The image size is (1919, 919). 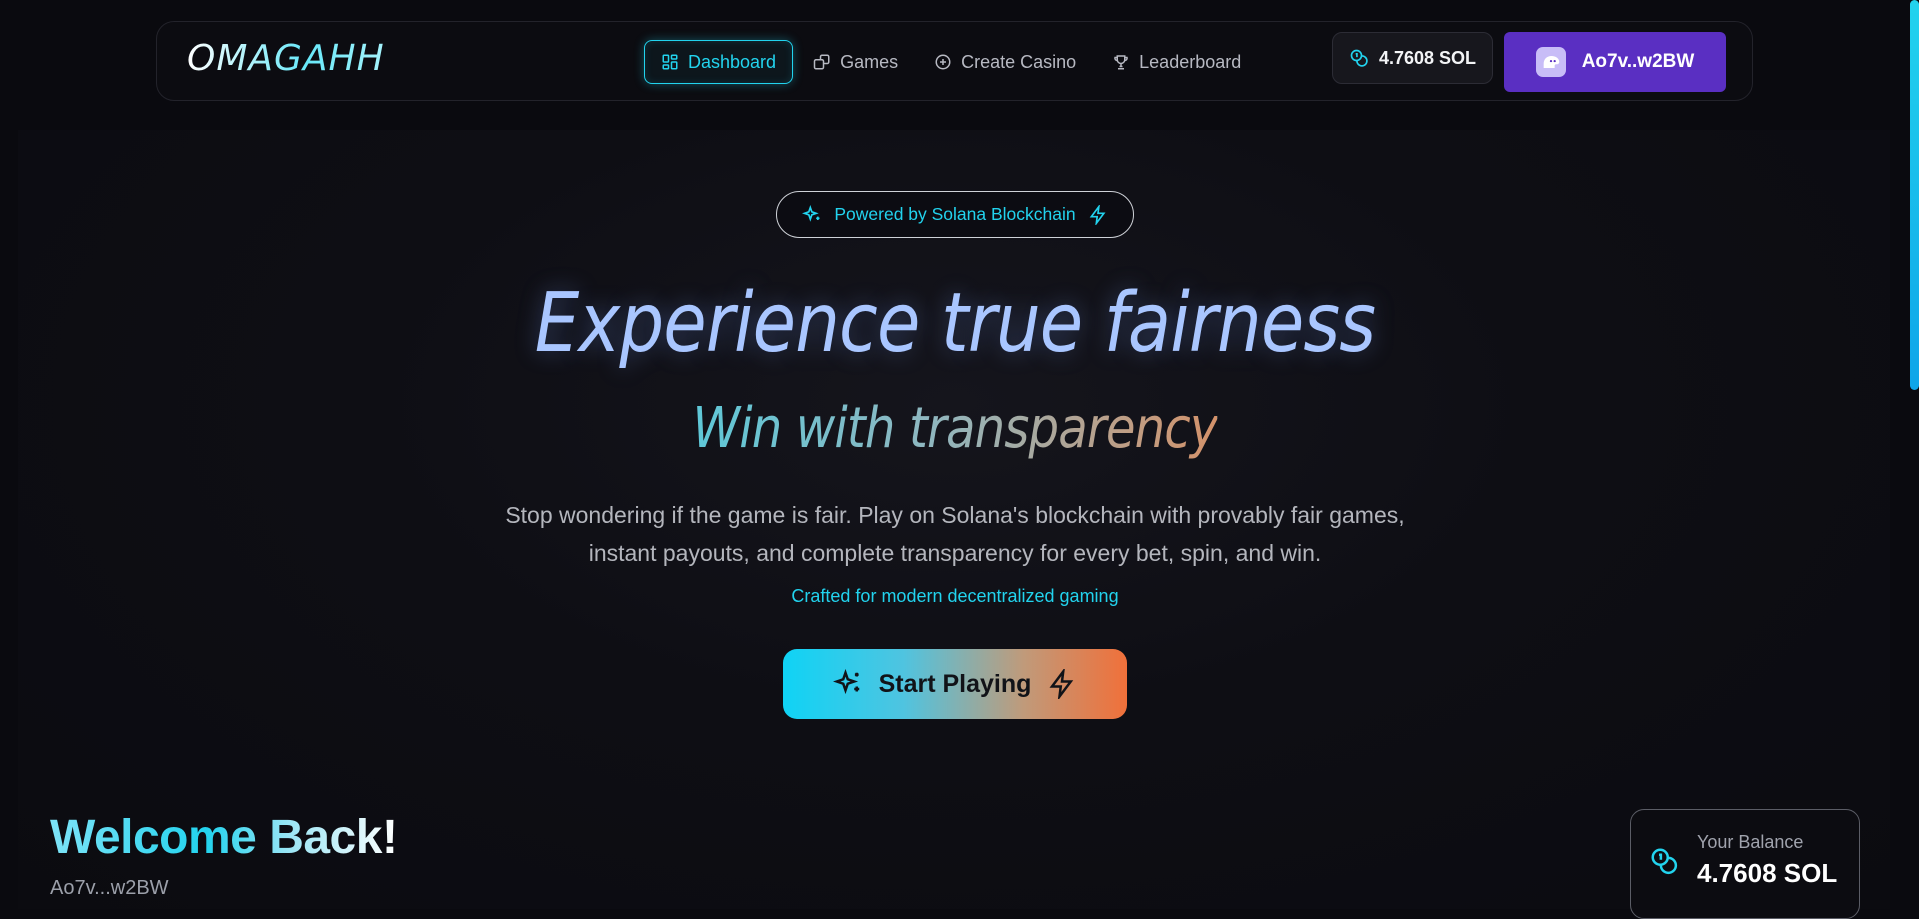 What do you see at coordinates (1550, 62) in the screenshot?
I see `phantom-wallet-icon` at bounding box center [1550, 62].